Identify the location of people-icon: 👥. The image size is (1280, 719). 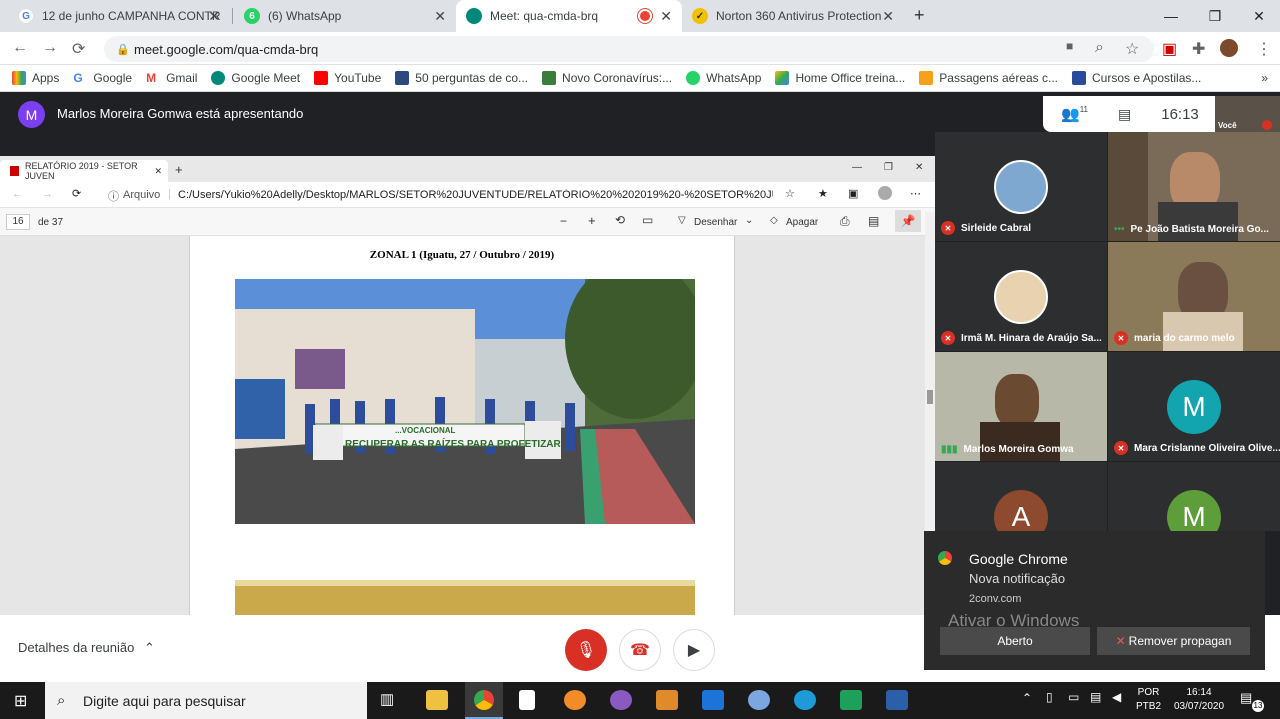
(1070, 114).